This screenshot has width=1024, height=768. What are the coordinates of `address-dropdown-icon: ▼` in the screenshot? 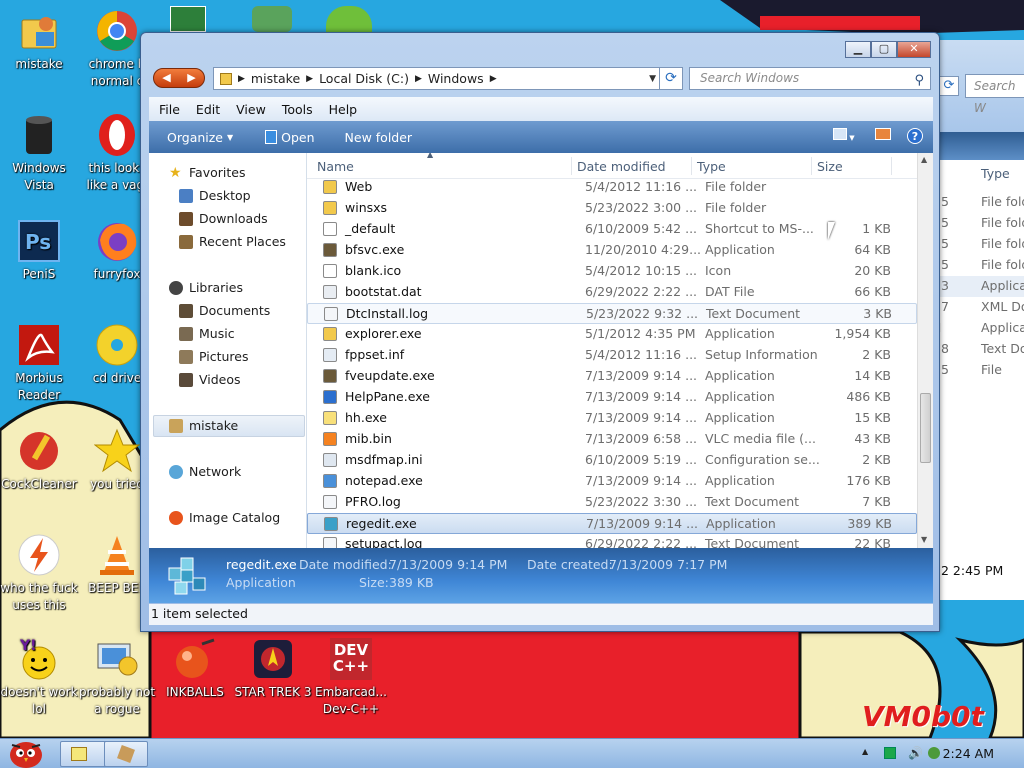 It's located at (652, 79).